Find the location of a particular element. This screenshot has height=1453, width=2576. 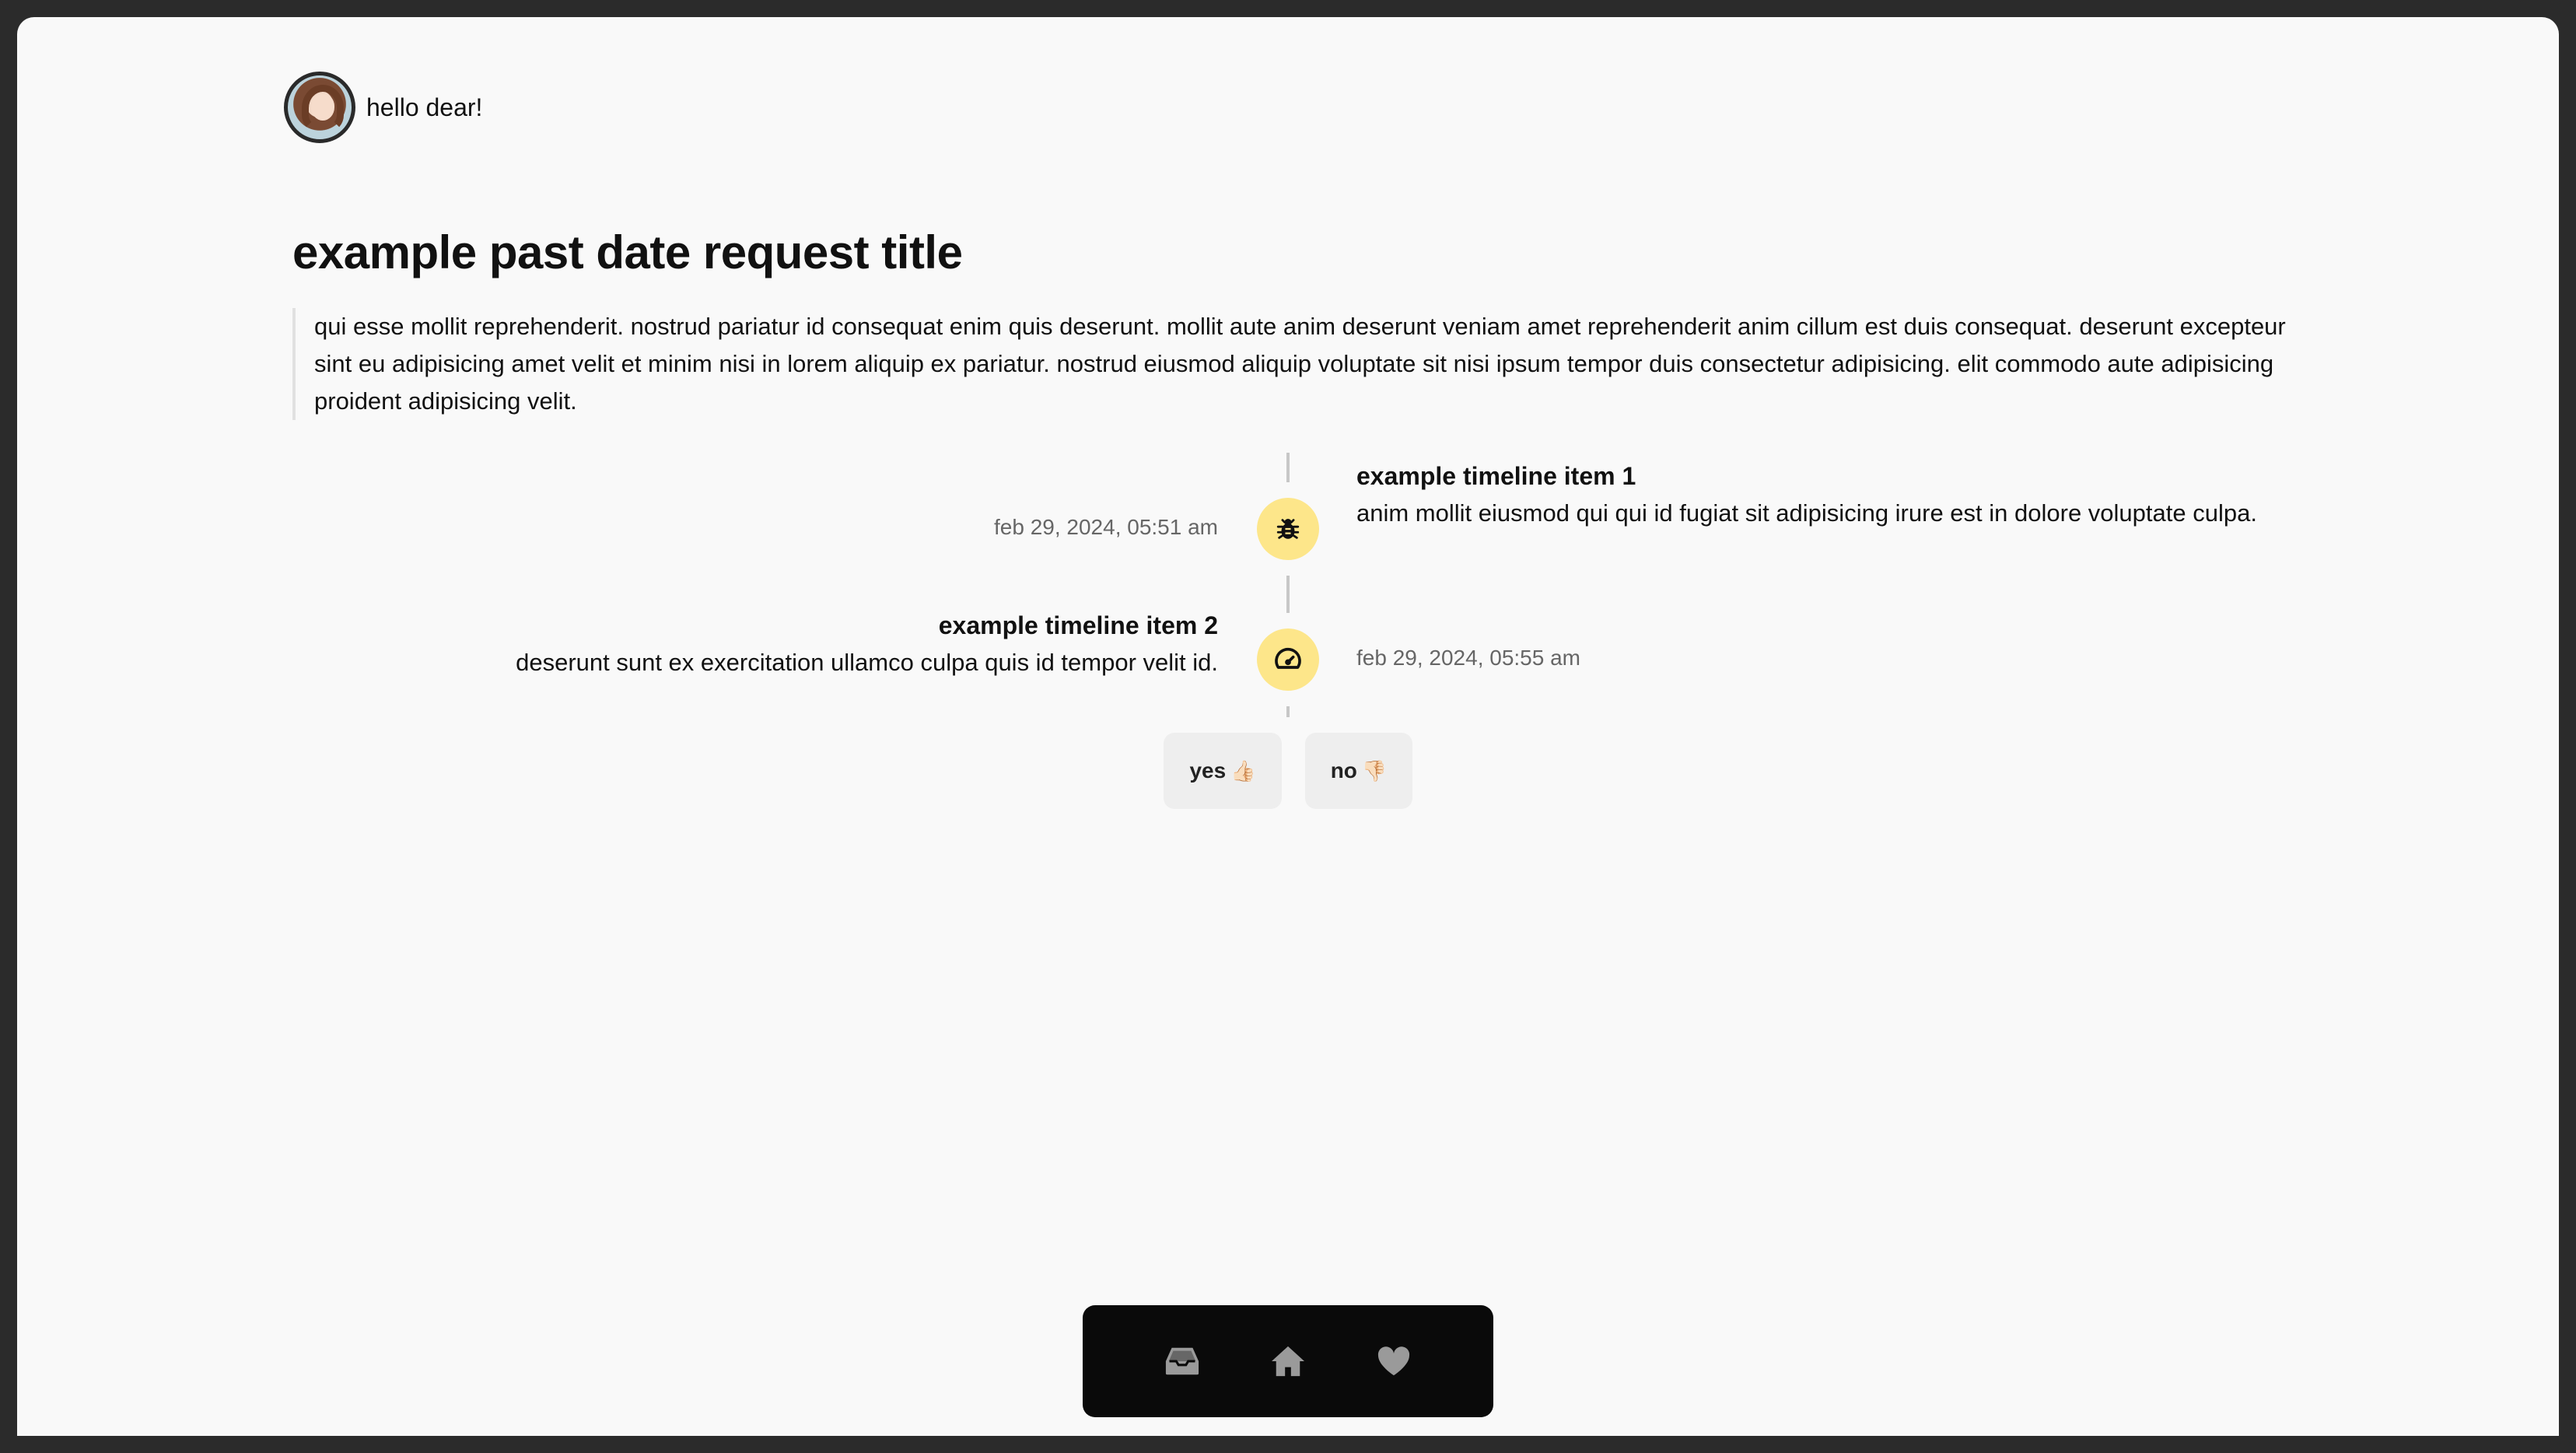

thumbs-down-icon: 👎🏻 is located at coordinates (1374, 770).